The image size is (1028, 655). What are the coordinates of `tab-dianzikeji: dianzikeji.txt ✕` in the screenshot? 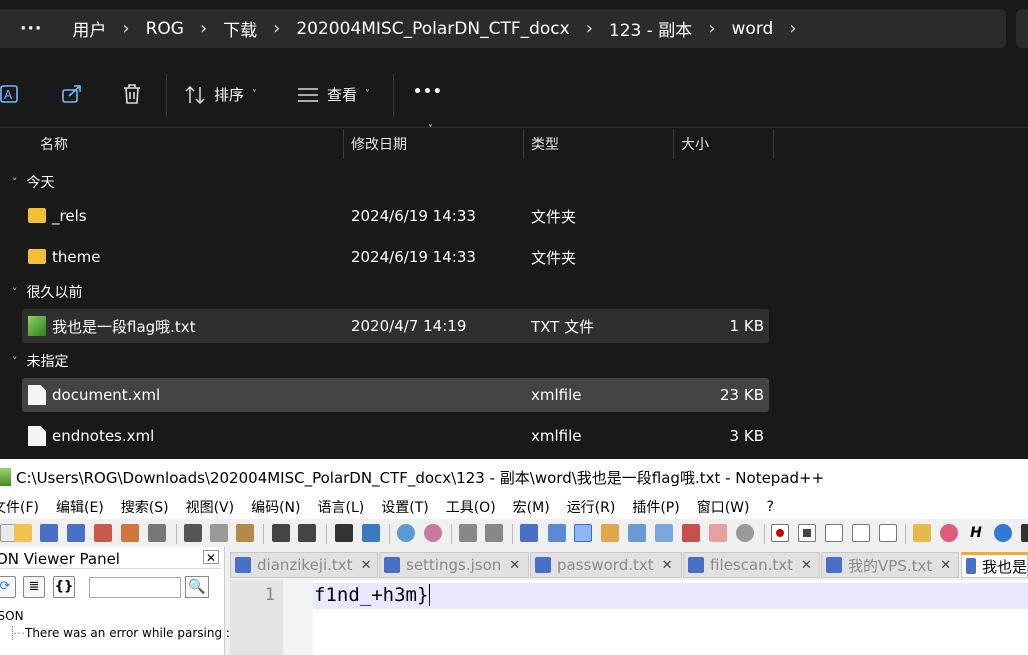 It's located at (304, 565).